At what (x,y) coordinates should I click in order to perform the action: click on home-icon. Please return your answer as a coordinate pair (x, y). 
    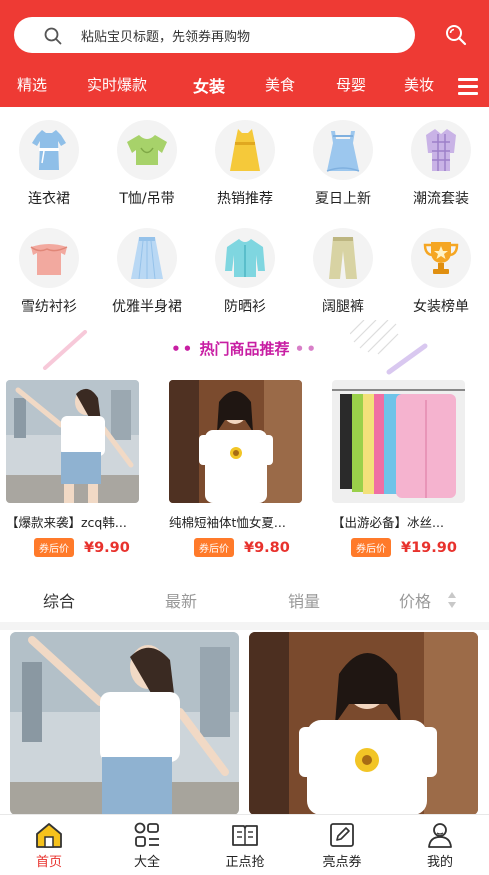
    Looking at the image, I should click on (49, 835).